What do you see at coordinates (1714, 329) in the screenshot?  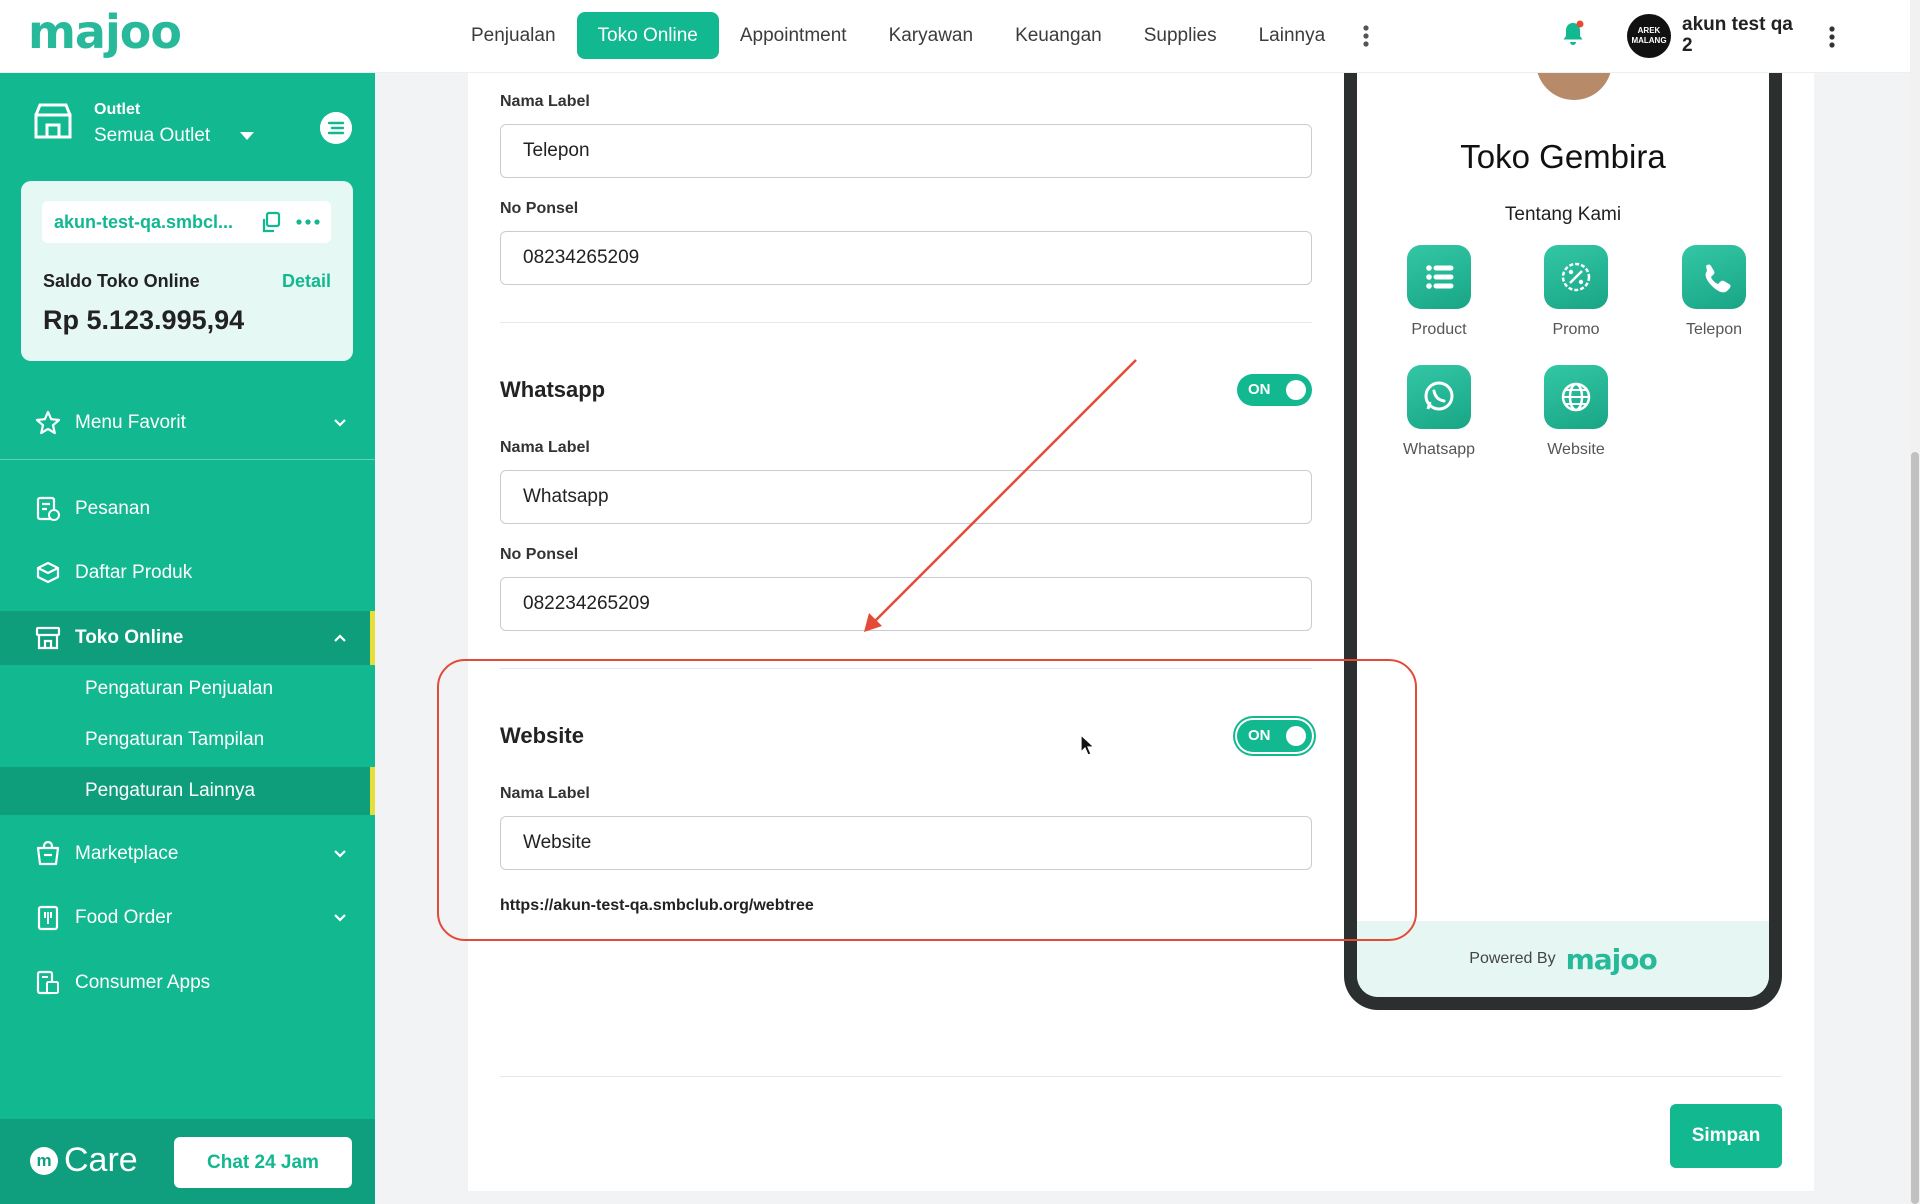 I see `preview-app-label: Telepon` at bounding box center [1714, 329].